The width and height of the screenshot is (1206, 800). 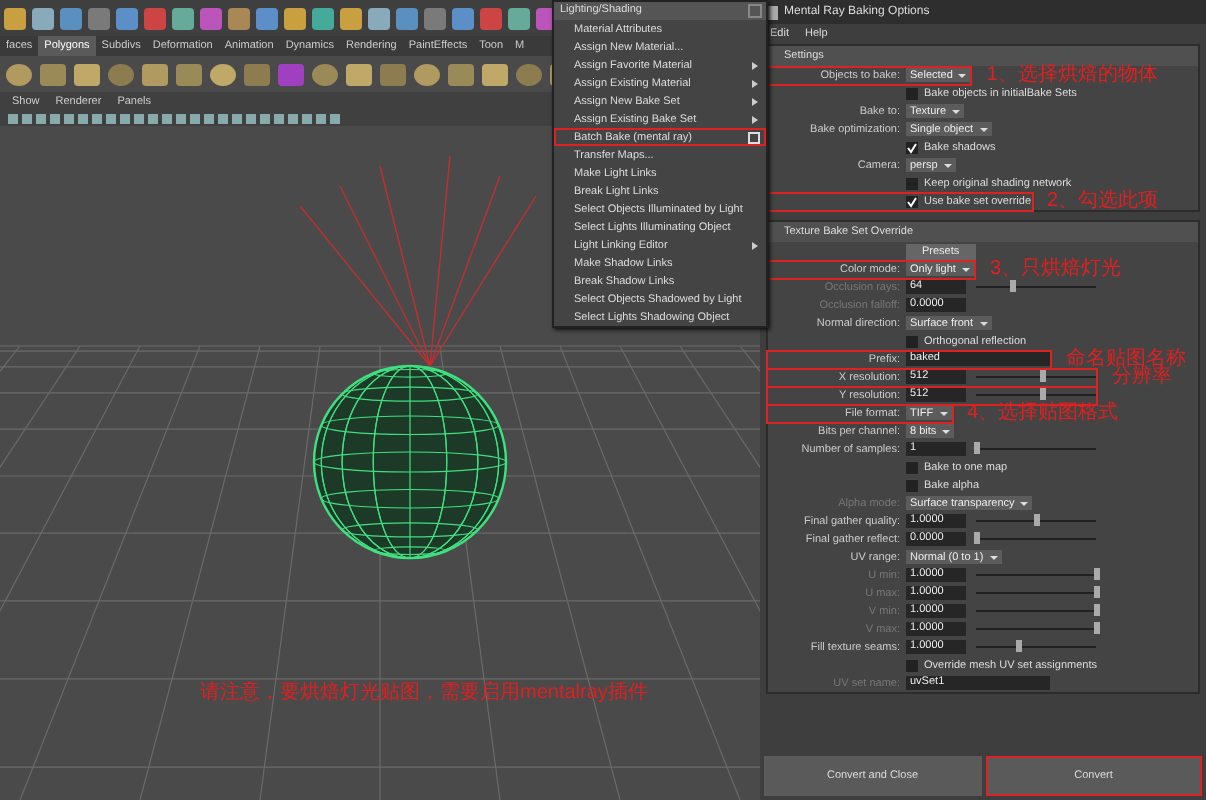 I want to click on annotation-text: 2、勾选此项, so click(x=1103, y=201).